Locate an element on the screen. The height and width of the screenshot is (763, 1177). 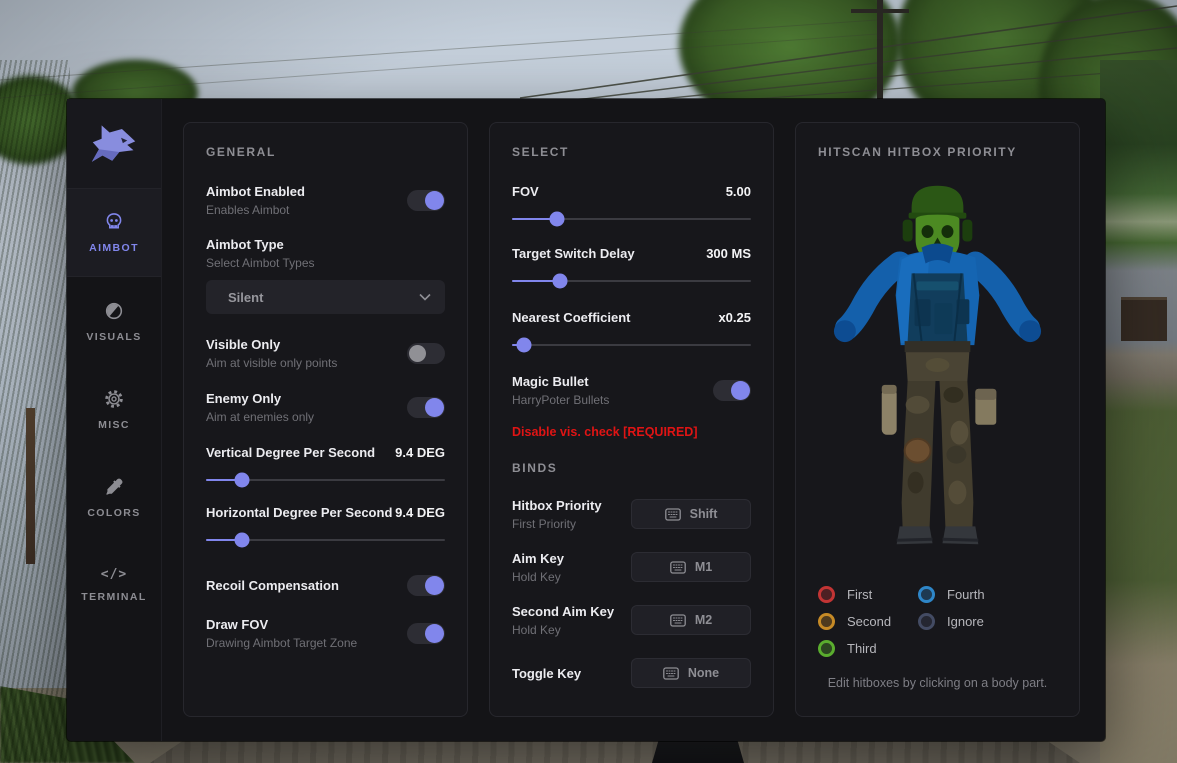
legend-label: Ignore is located at coordinates (965, 621).